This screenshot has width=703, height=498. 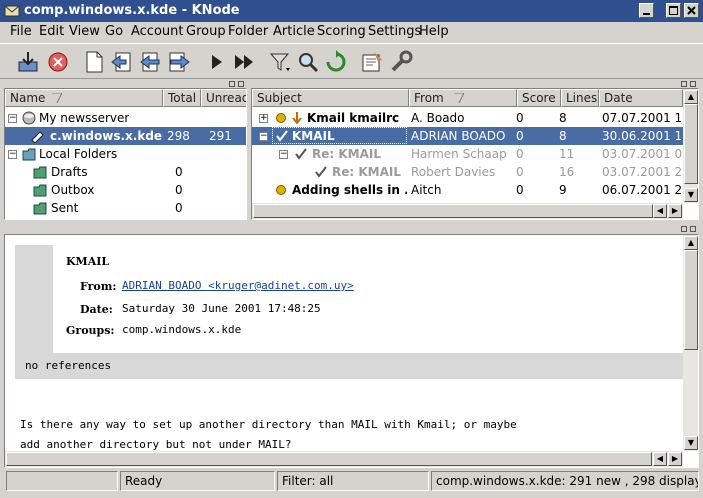 I want to click on menu-article: Article, so click(x=294, y=31).